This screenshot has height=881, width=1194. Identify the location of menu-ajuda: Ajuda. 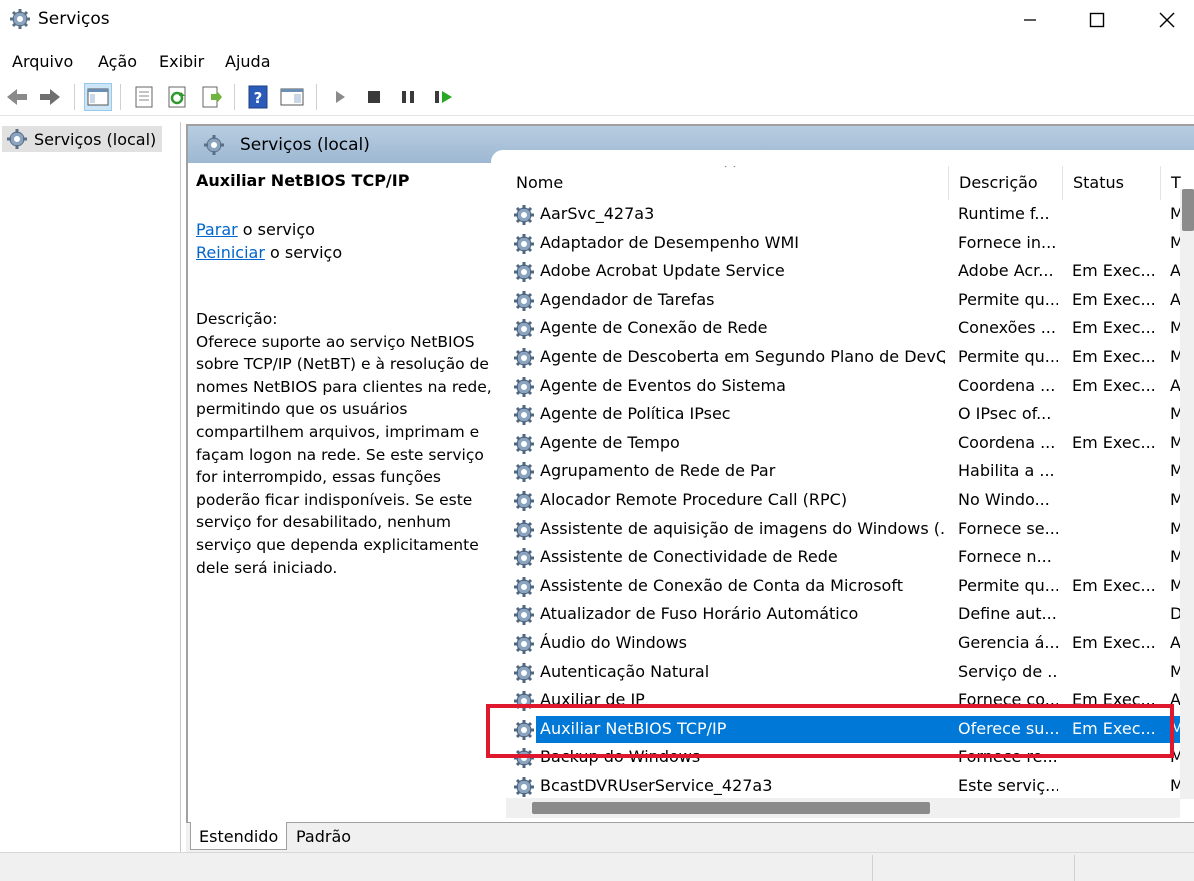
(248, 61).